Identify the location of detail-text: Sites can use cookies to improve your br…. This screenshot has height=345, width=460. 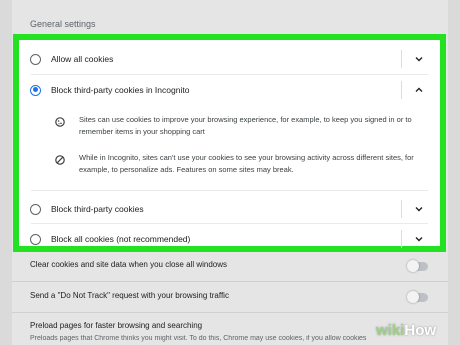
(245, 125).